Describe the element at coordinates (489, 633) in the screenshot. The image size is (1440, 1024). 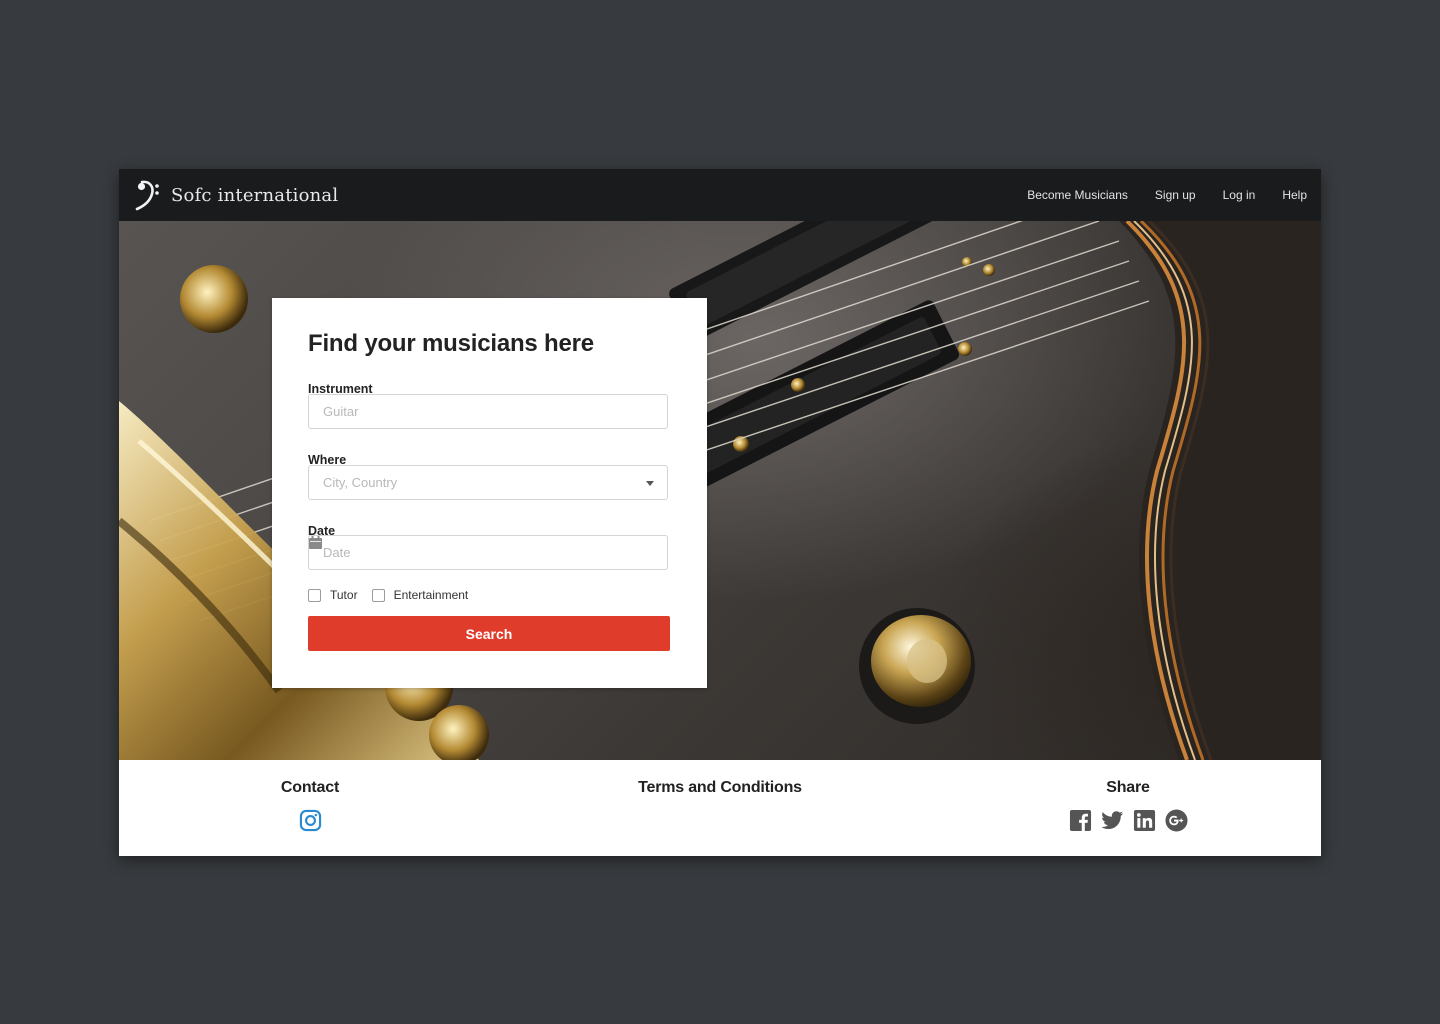
I see `search-button: Search` at that location.